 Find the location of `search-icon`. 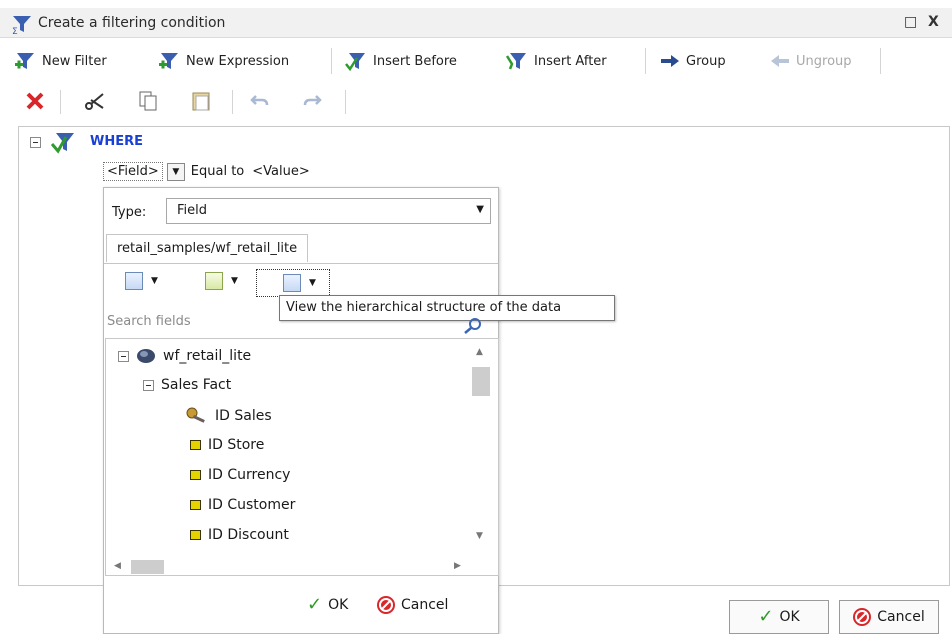

search-icon is located at coordinates (472, 328).